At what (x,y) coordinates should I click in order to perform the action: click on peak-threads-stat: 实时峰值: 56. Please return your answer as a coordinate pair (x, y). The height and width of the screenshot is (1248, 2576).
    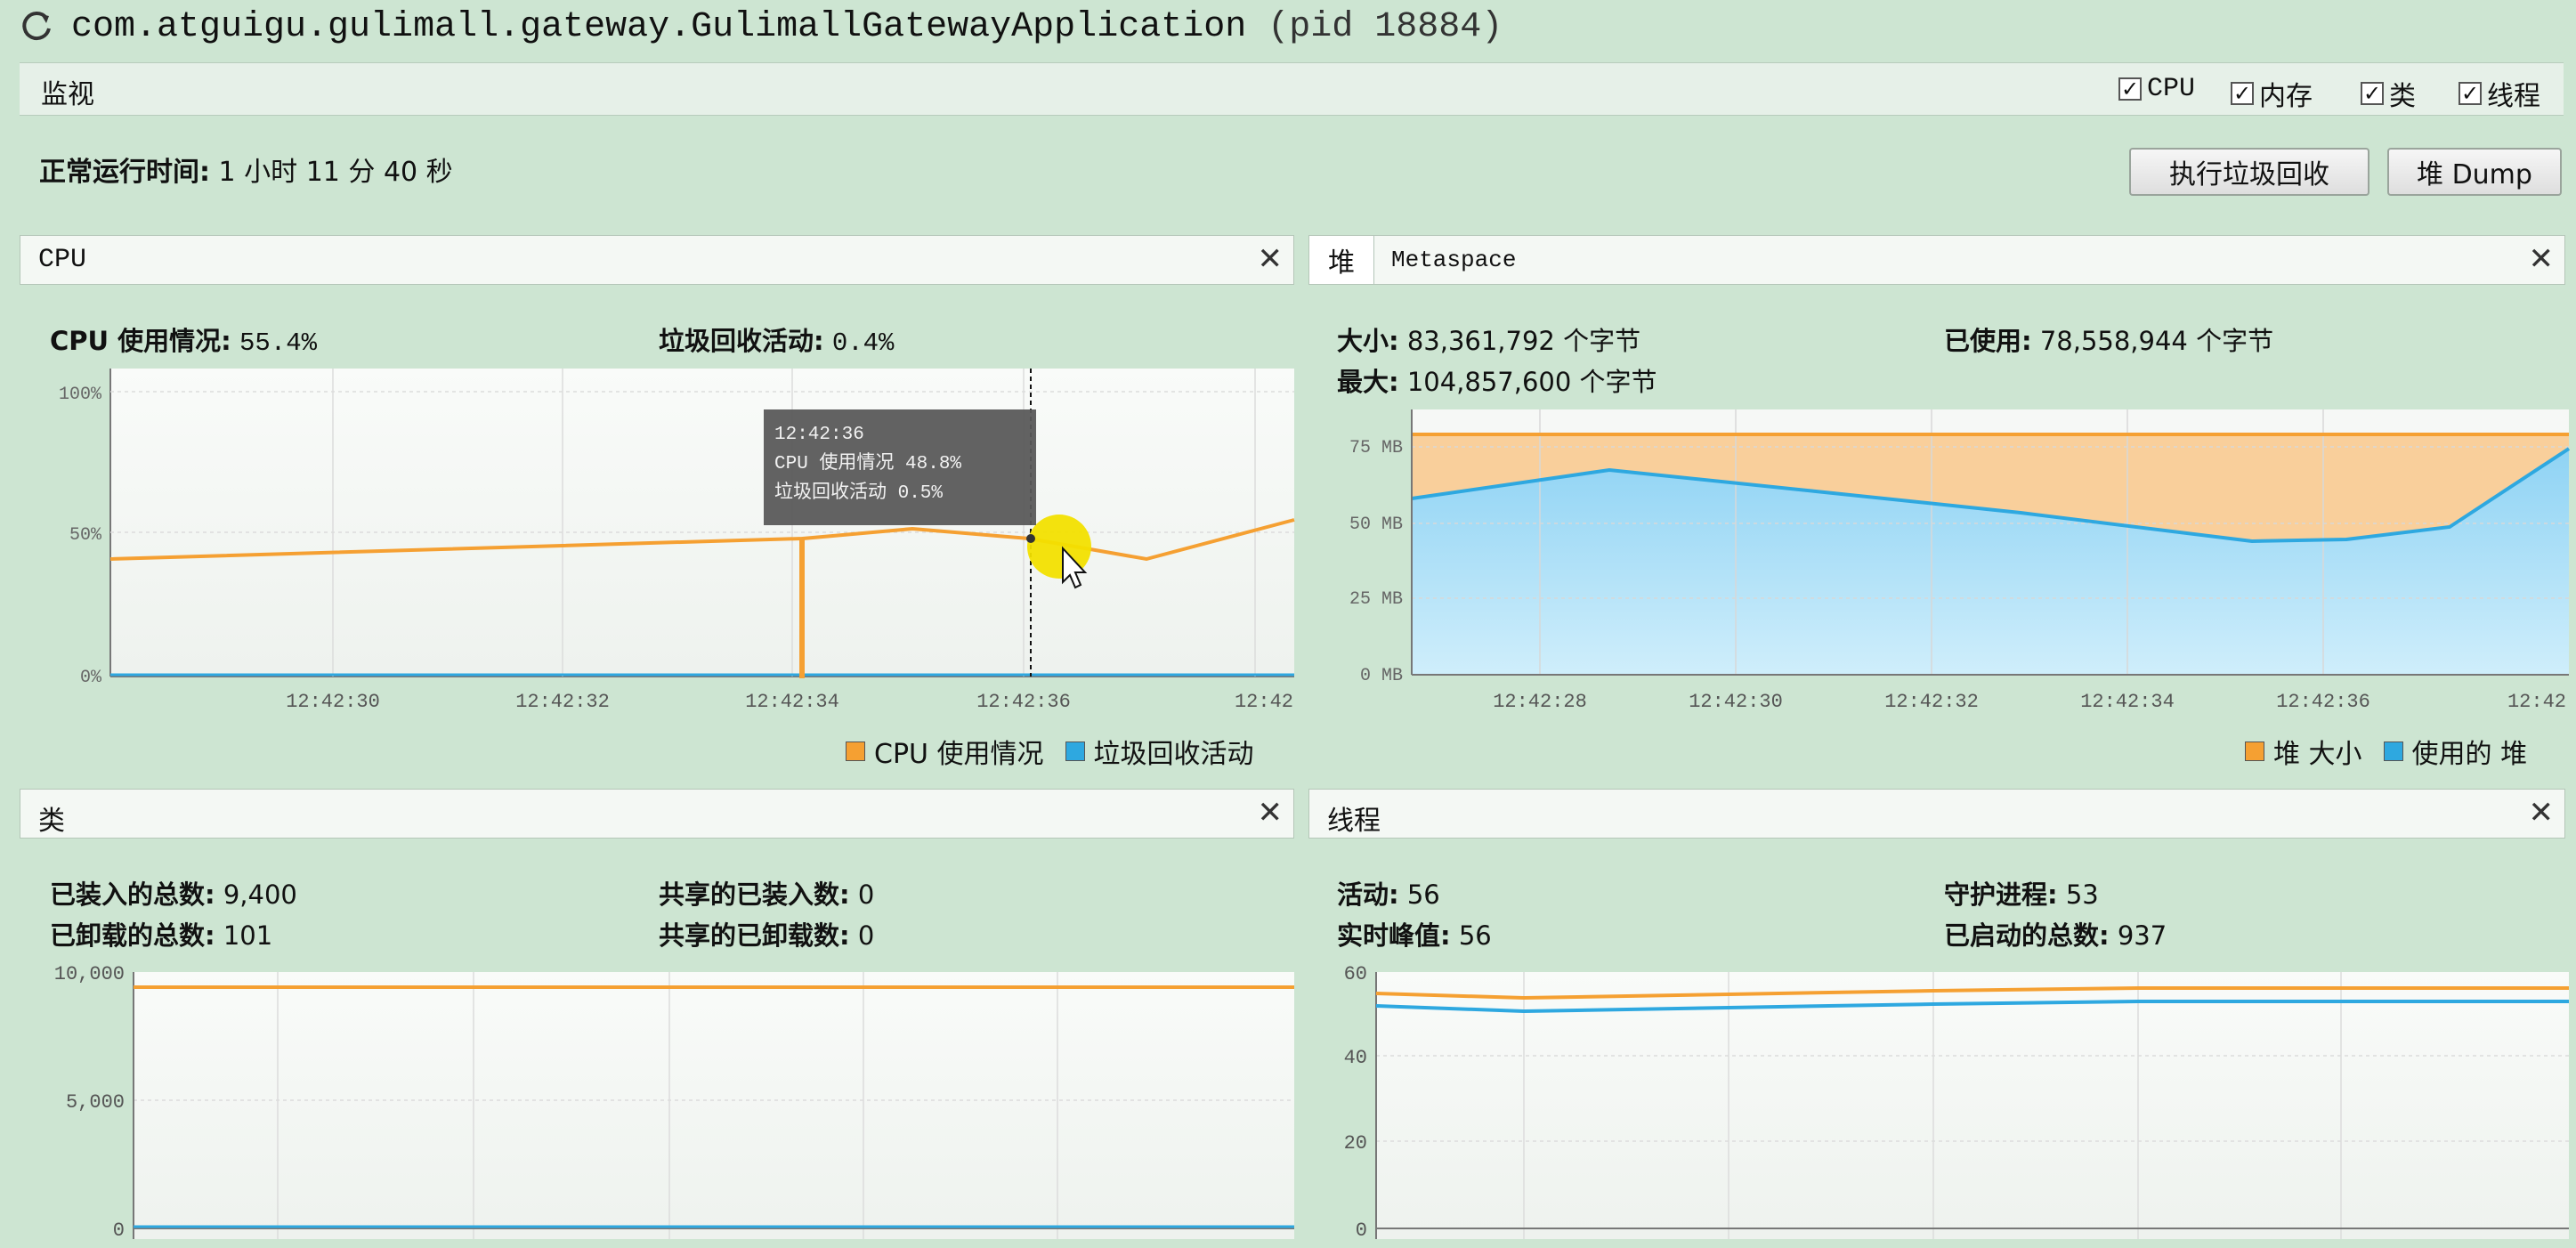
    Looking at the image, I should click on (1415, 933).